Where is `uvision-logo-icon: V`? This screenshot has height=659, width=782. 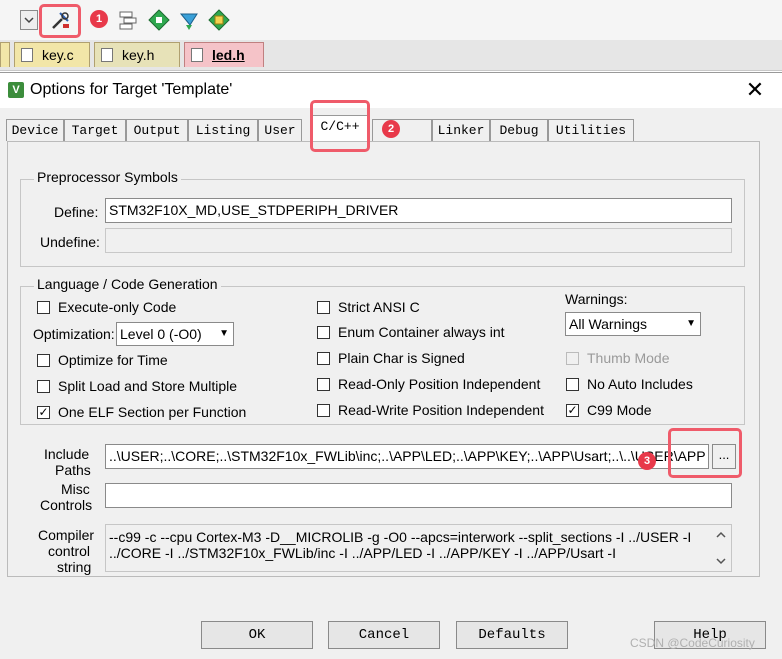 uvision-logo-icon: V is located at coordinates (16, 90).